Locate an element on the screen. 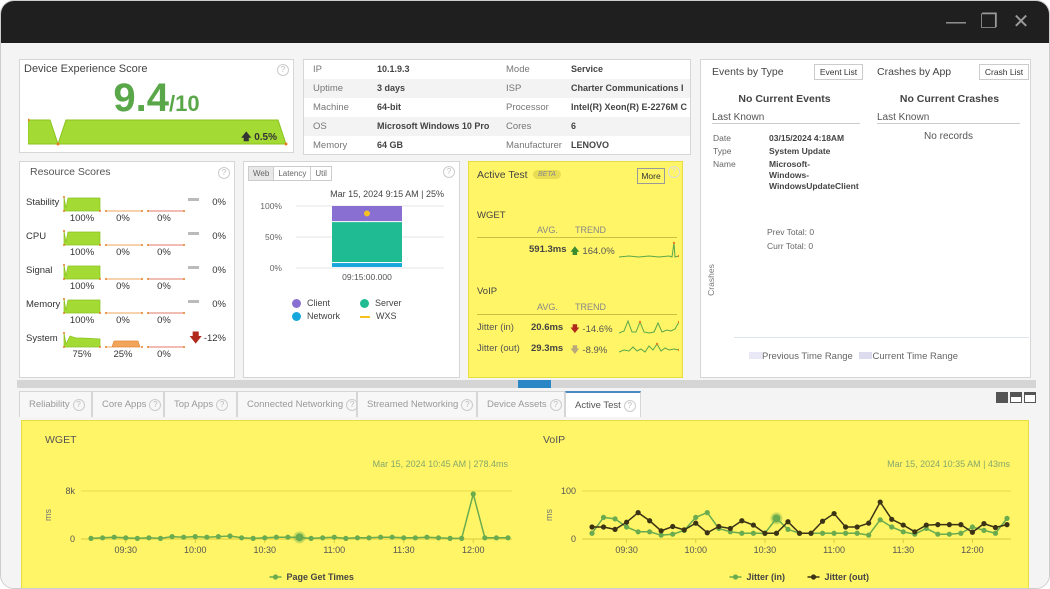 The width and height of the screenshot is (1050, 589). y-tick-label: 100% is located at coordinates (271, 206).